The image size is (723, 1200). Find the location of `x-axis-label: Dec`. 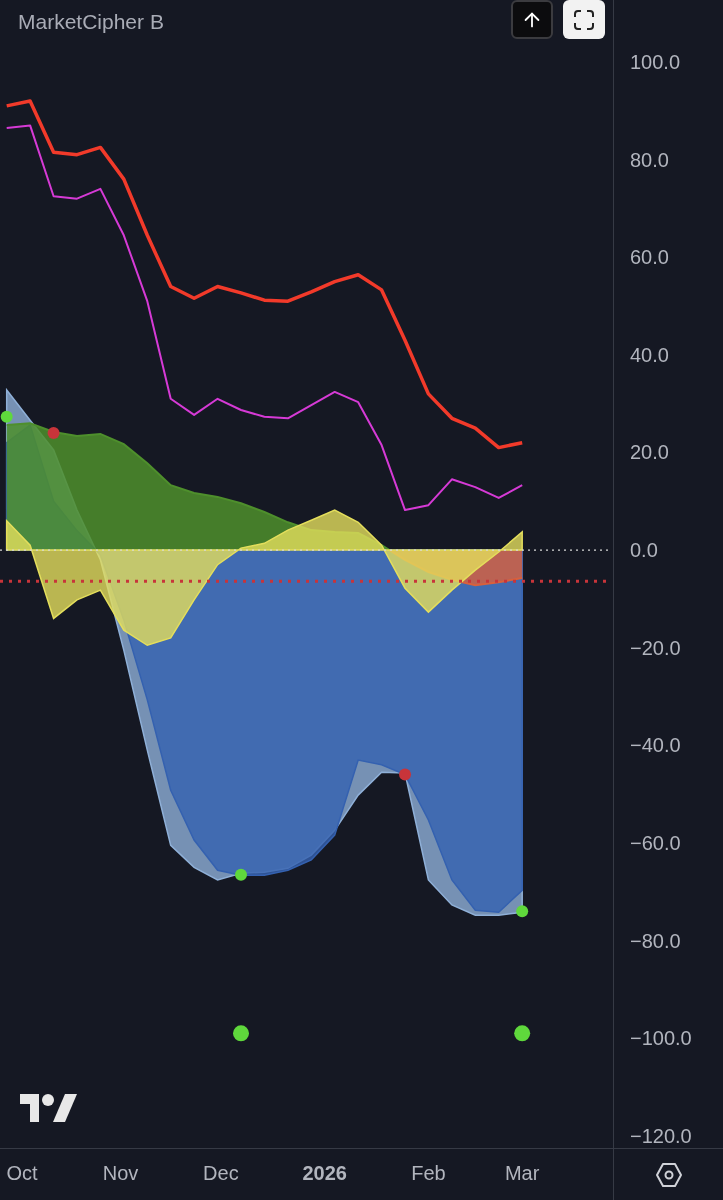

x-axis-label: Dec is located at coordinates (221, 1173).